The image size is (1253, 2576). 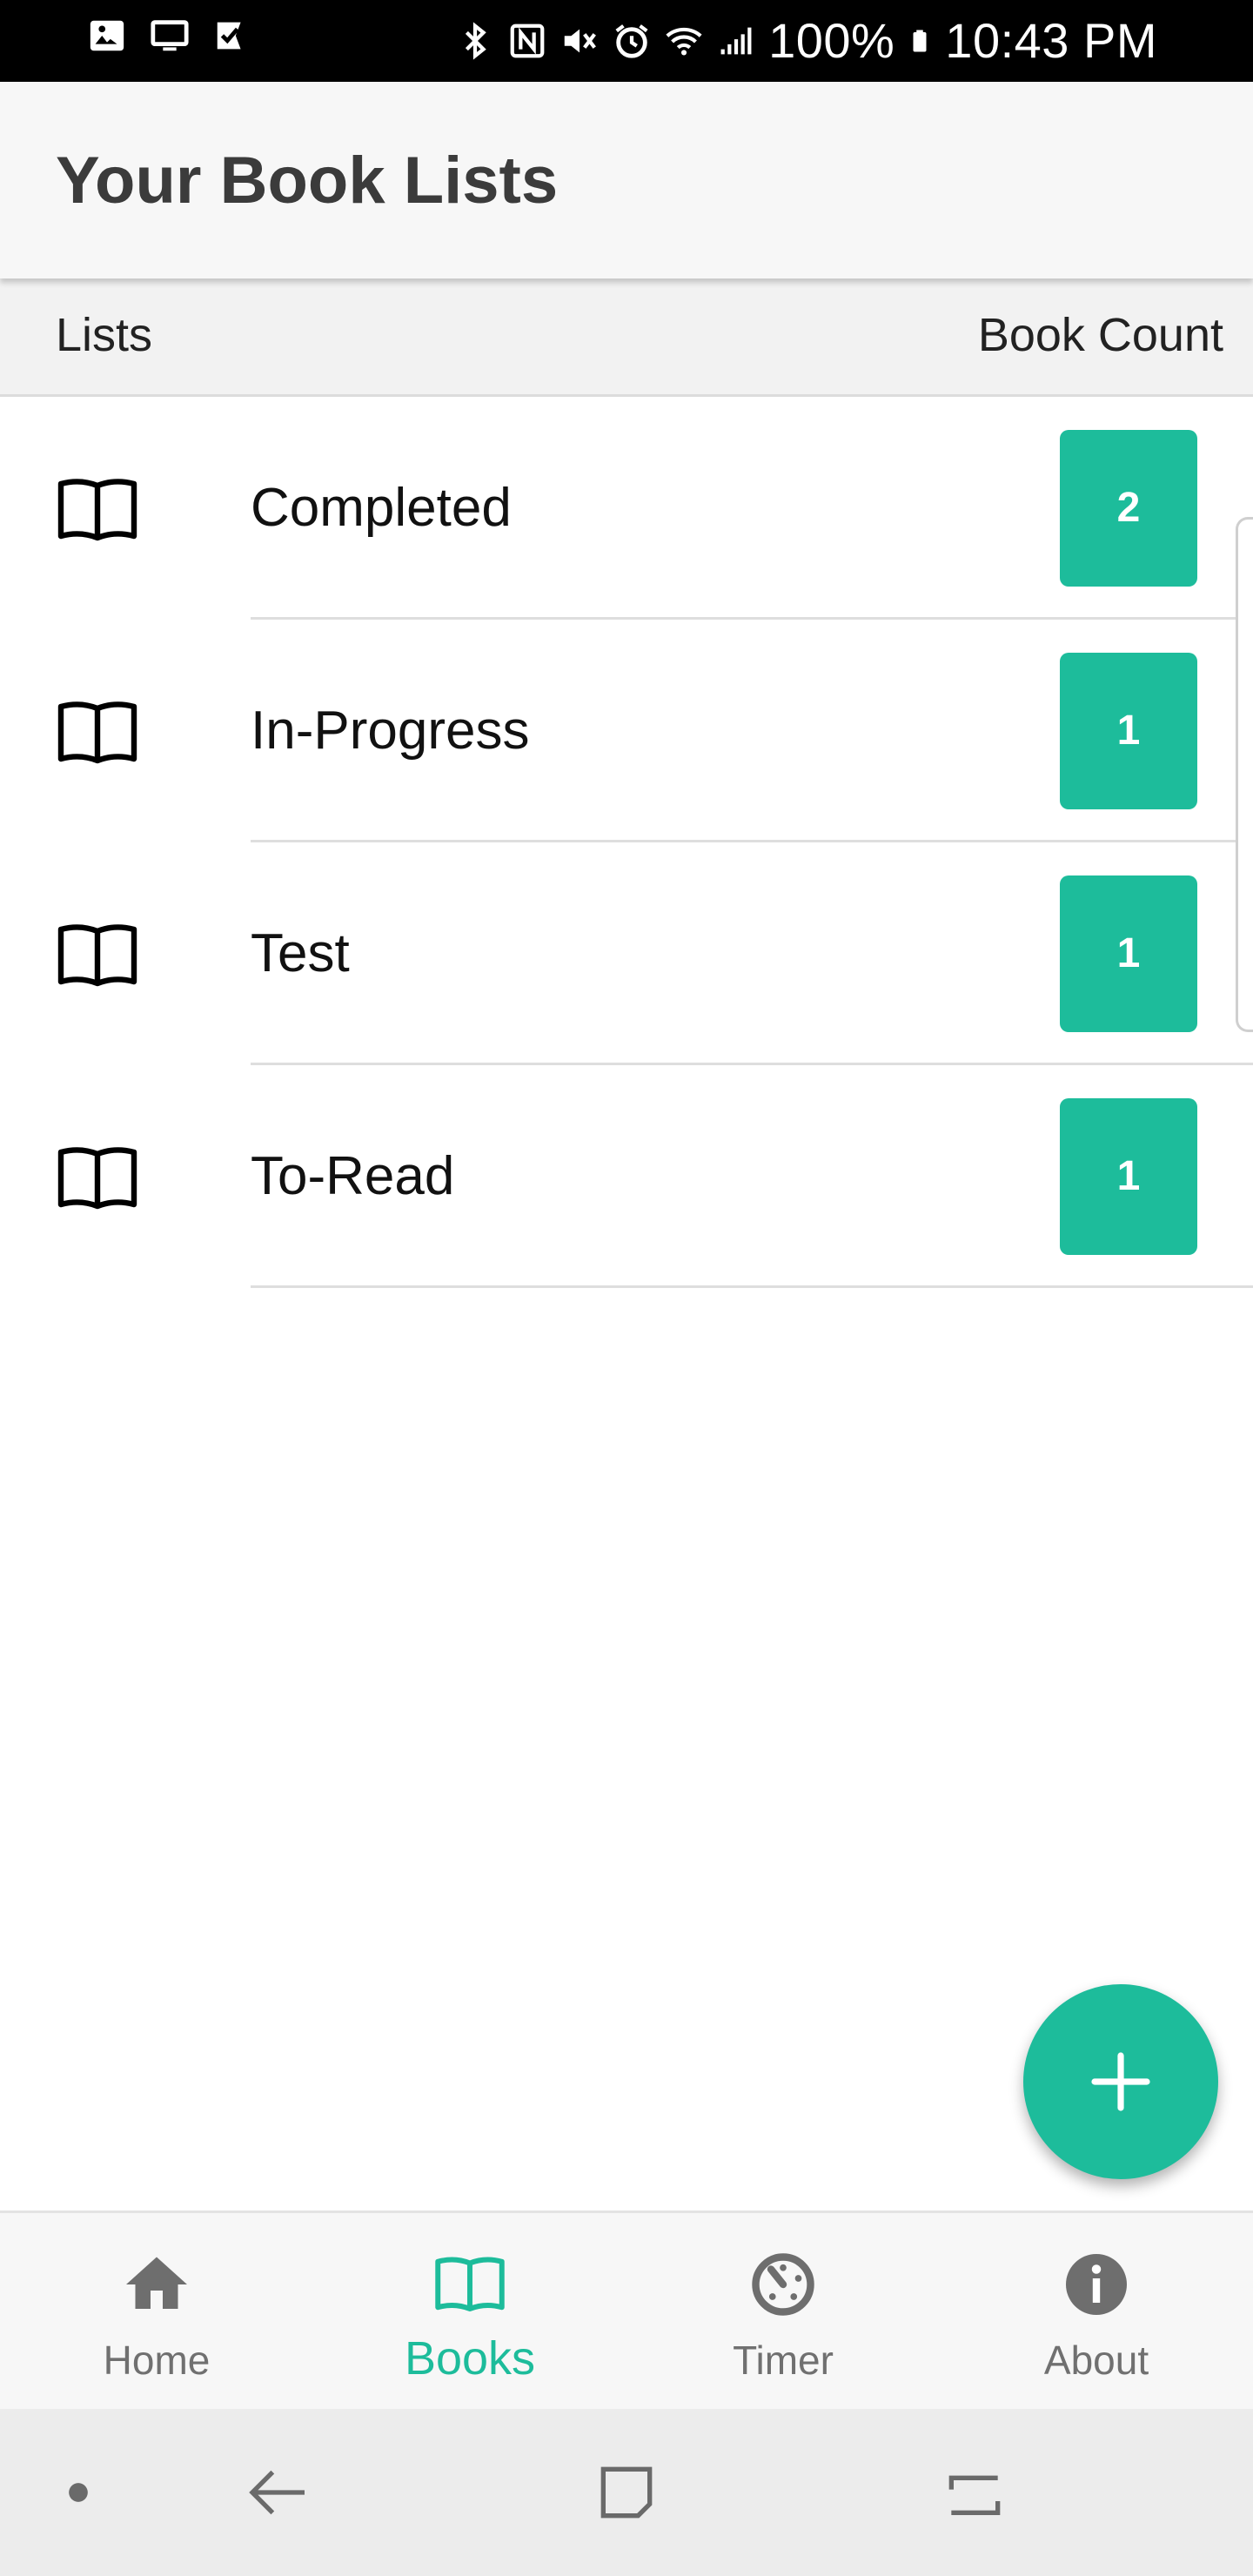 I want to click on edge-panel-handle, so click(x=1244, y=775).